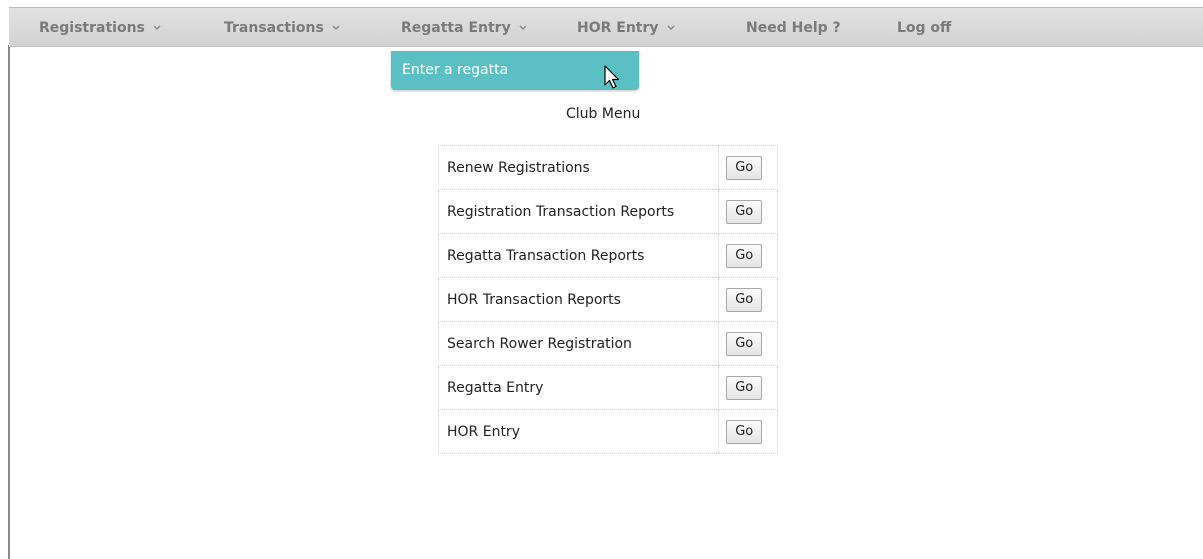 The image size is (1203, 559). Describe the element at coordinates (578, 167) in the screenshot. I see `row-label-renew-registrations: Renew Registrations` at that location.